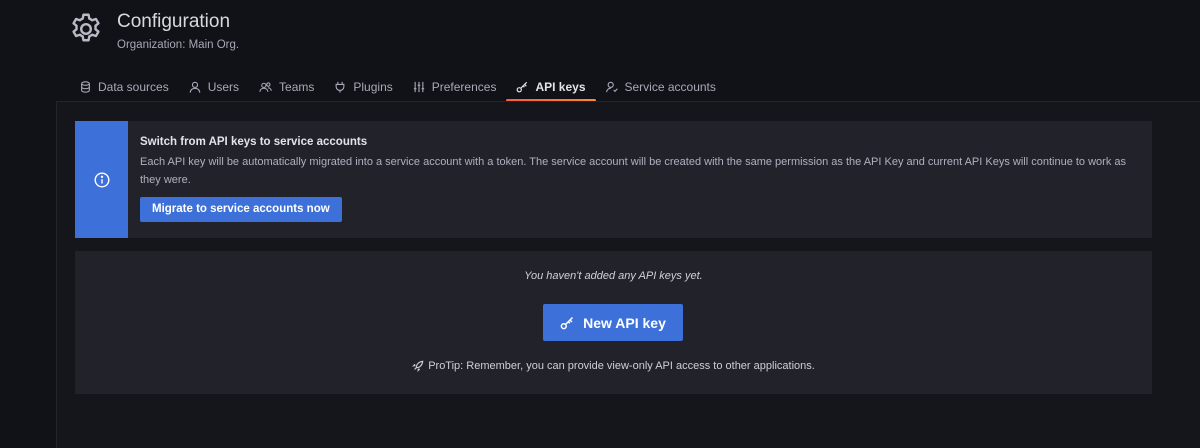  What do you see at coordinates (464, 87) in the screenshot?
I see `tab-label: Preferences` at bounding box center [464, 87].